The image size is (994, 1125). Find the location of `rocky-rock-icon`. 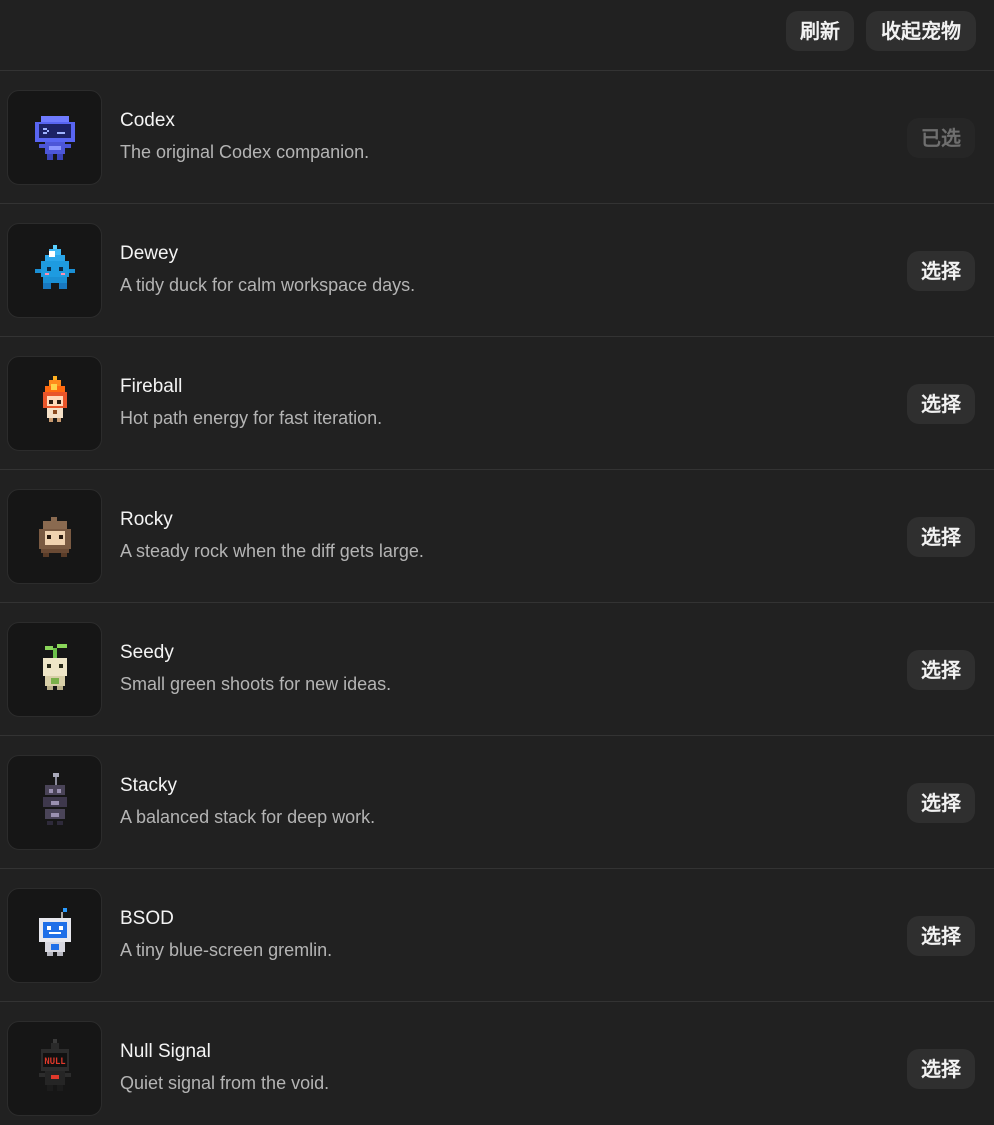

rocky-rock-icon is located at coordinates (54, 536).